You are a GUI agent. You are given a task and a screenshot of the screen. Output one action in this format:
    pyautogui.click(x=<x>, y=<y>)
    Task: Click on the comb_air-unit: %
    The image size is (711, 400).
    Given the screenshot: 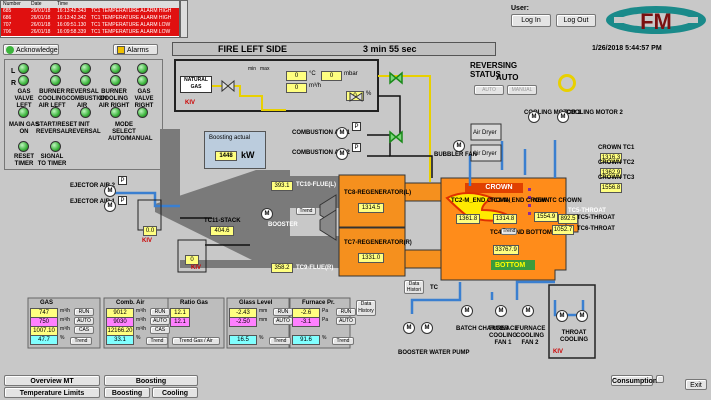 What is the action you would take?
    pyautogui.click(x=138, y=338)
    